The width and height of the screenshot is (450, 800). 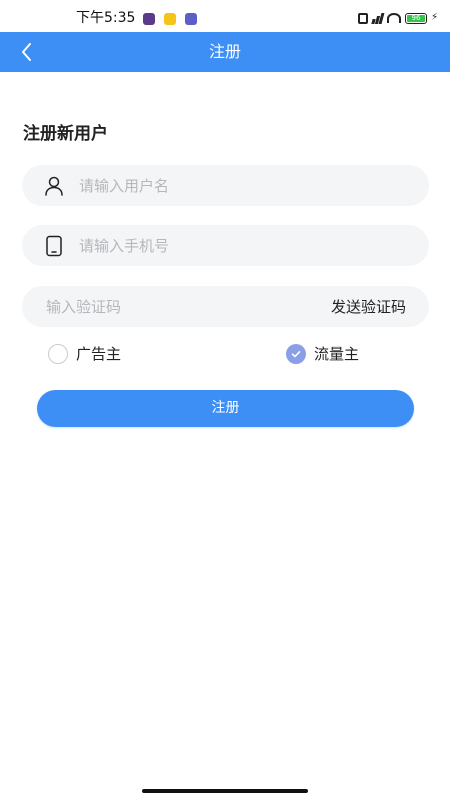 What do you see at coordinates (378, 18) in the screenshot?
I see `signal-icon` at bounding box center [378, 18].